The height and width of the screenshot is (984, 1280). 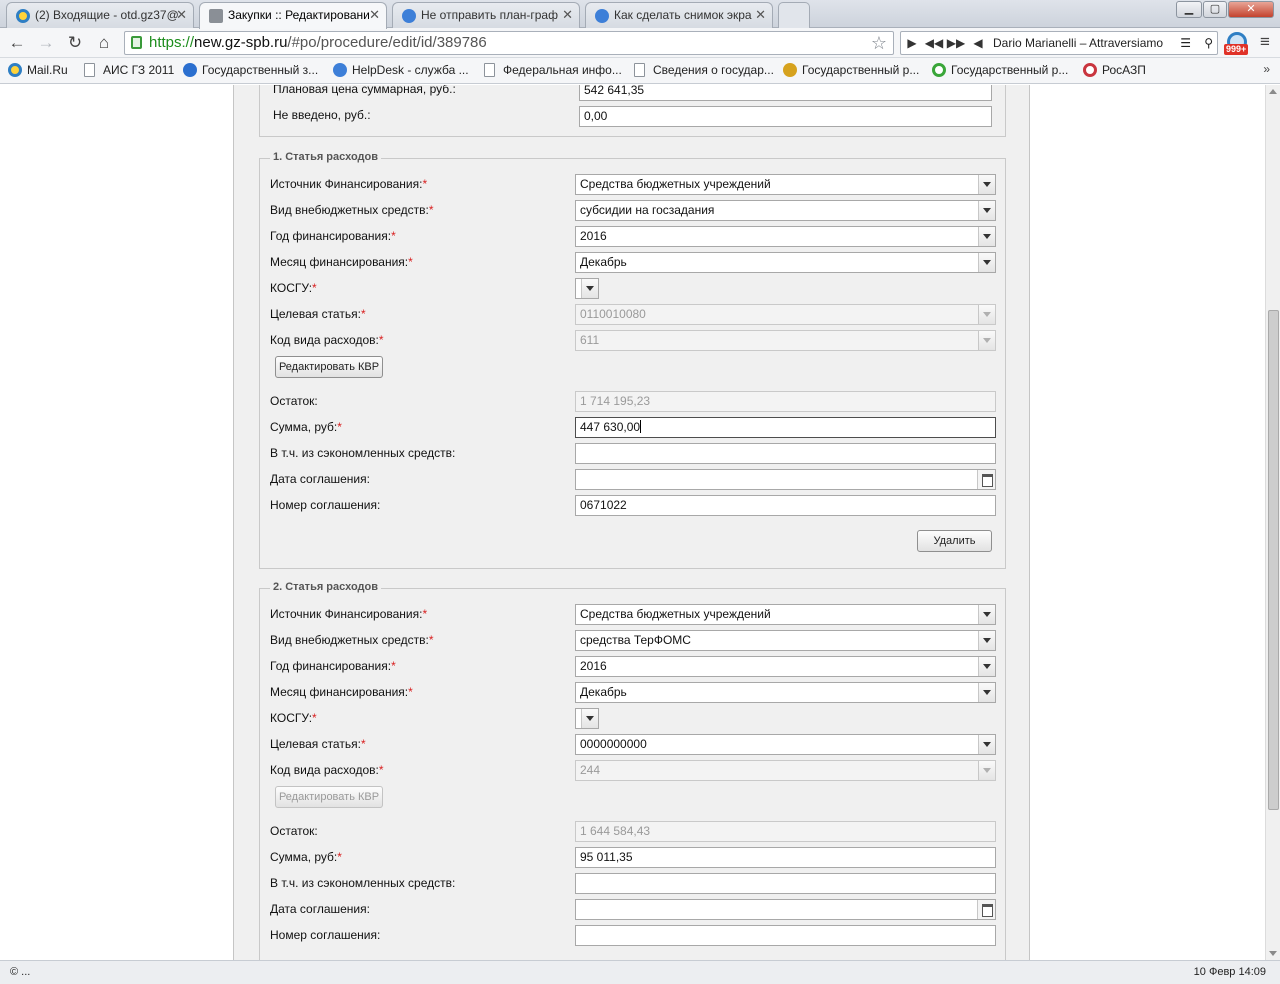 I want to click on back-icon: ←, so click(x=17, y=43).